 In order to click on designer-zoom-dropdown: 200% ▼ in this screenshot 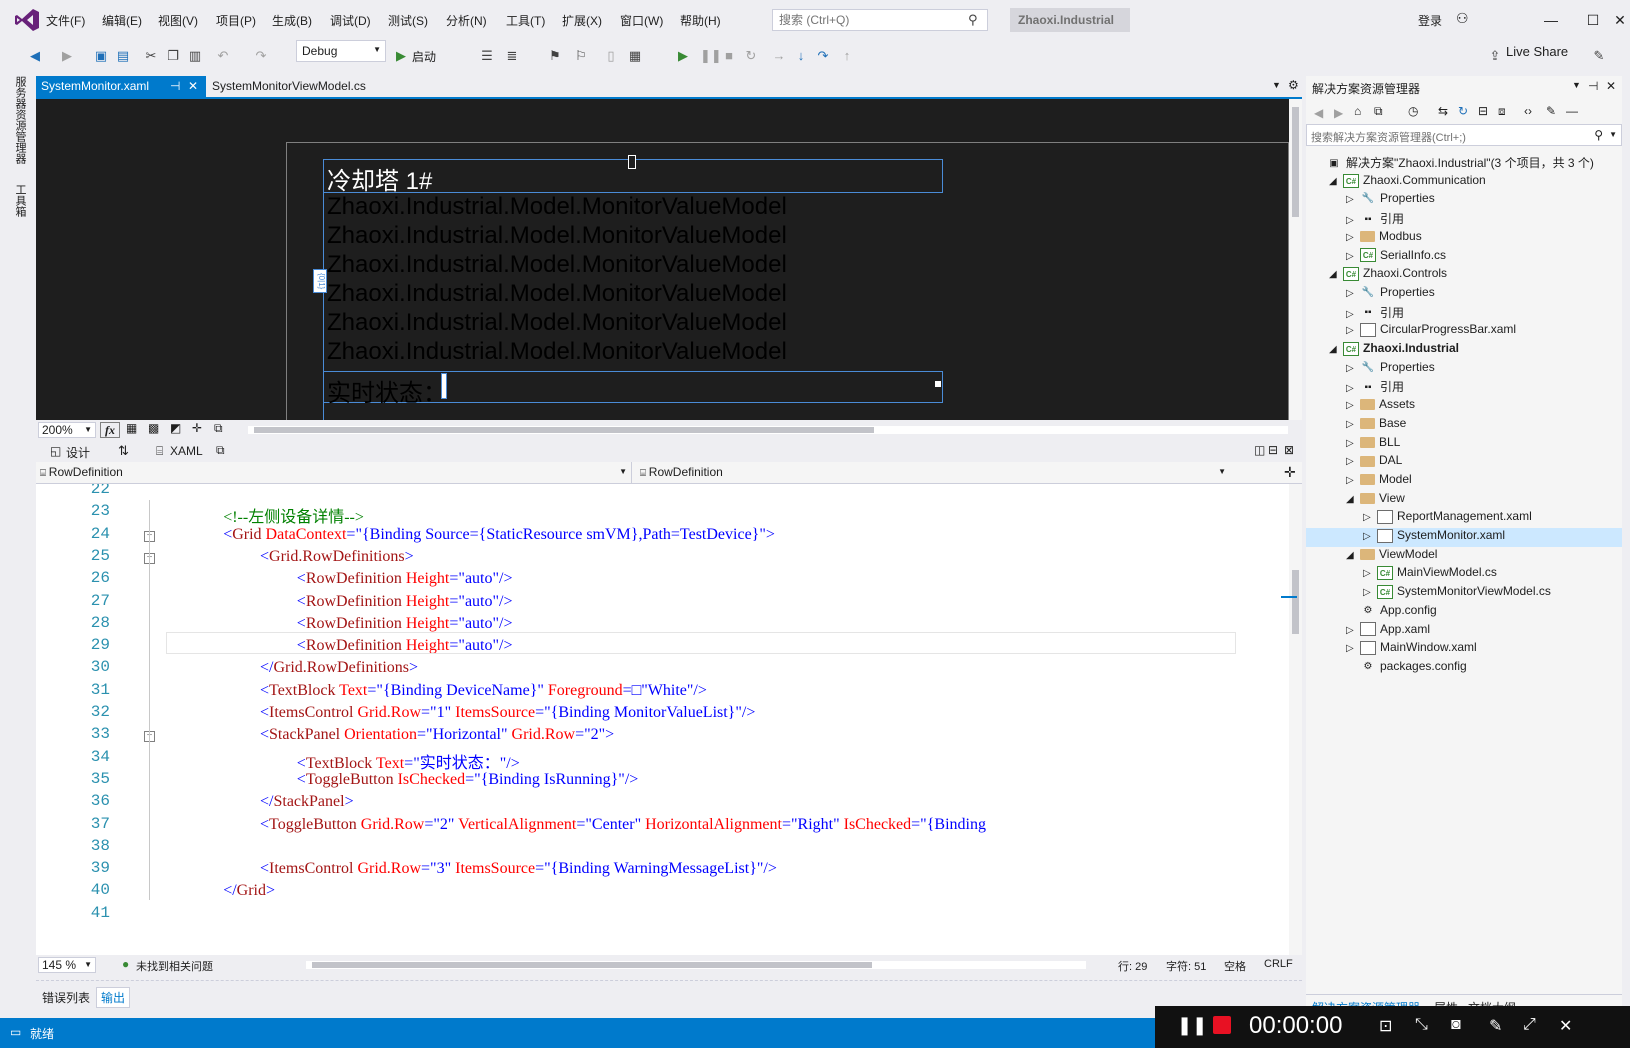, I will do `click(67, 430)`.